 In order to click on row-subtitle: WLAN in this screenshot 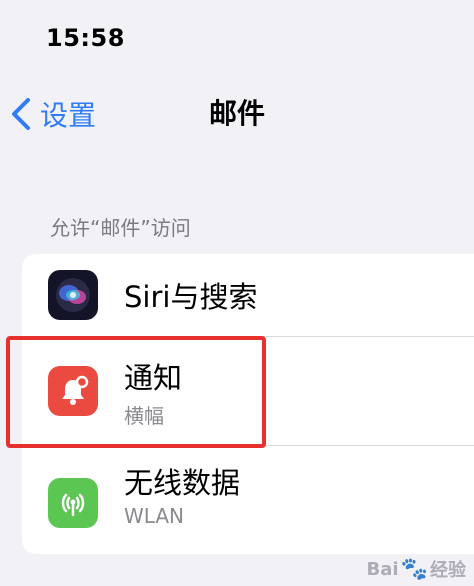, I will do `click(154, 516)`.